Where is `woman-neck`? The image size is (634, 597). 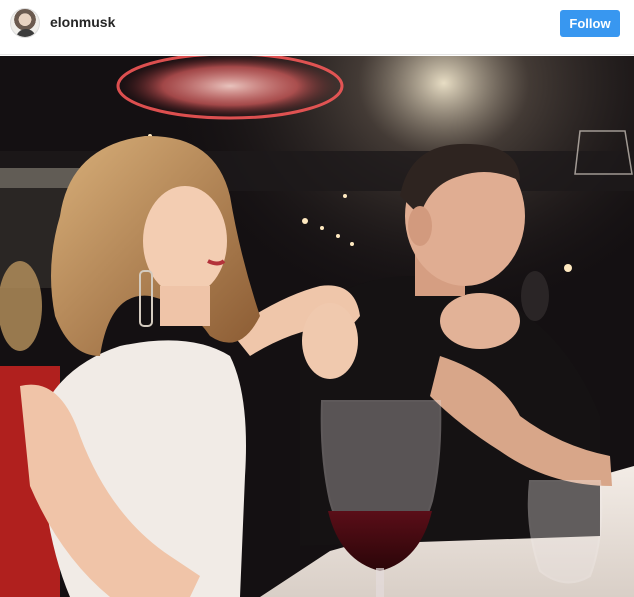
woman-neck is located at coordinates (185, 306).